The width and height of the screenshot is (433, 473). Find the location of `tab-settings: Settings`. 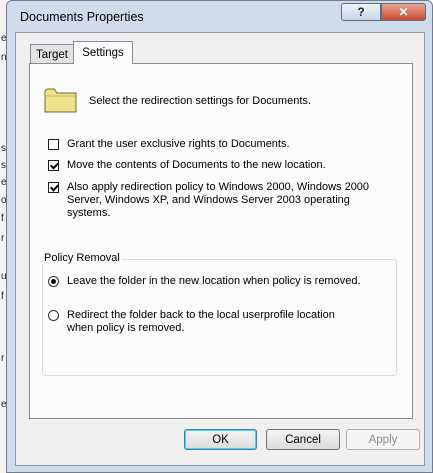

tab-settings: Settings is located at coordinates (103, 52).